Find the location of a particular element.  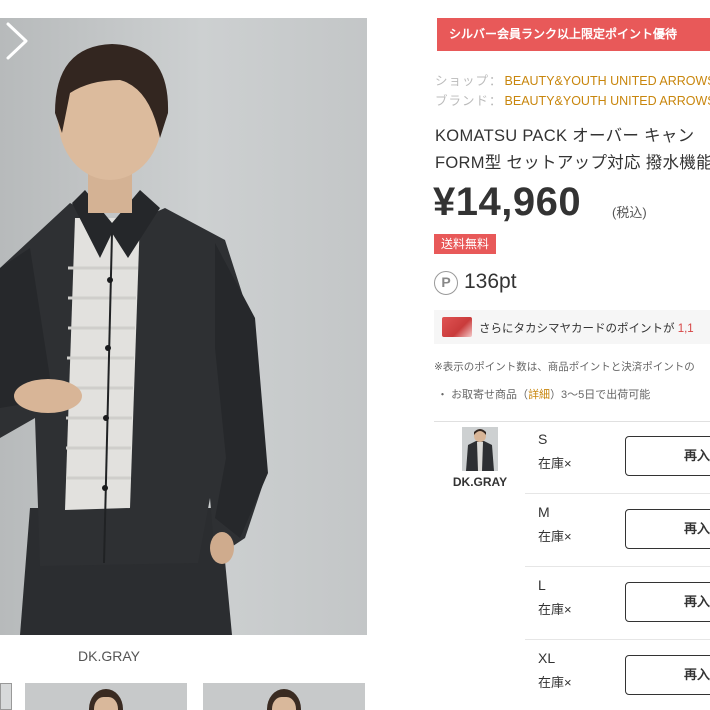

shop-row: ショップ： BEAUTY&YOUTH UNITED ARROWS is located at coordinates (572, 79).